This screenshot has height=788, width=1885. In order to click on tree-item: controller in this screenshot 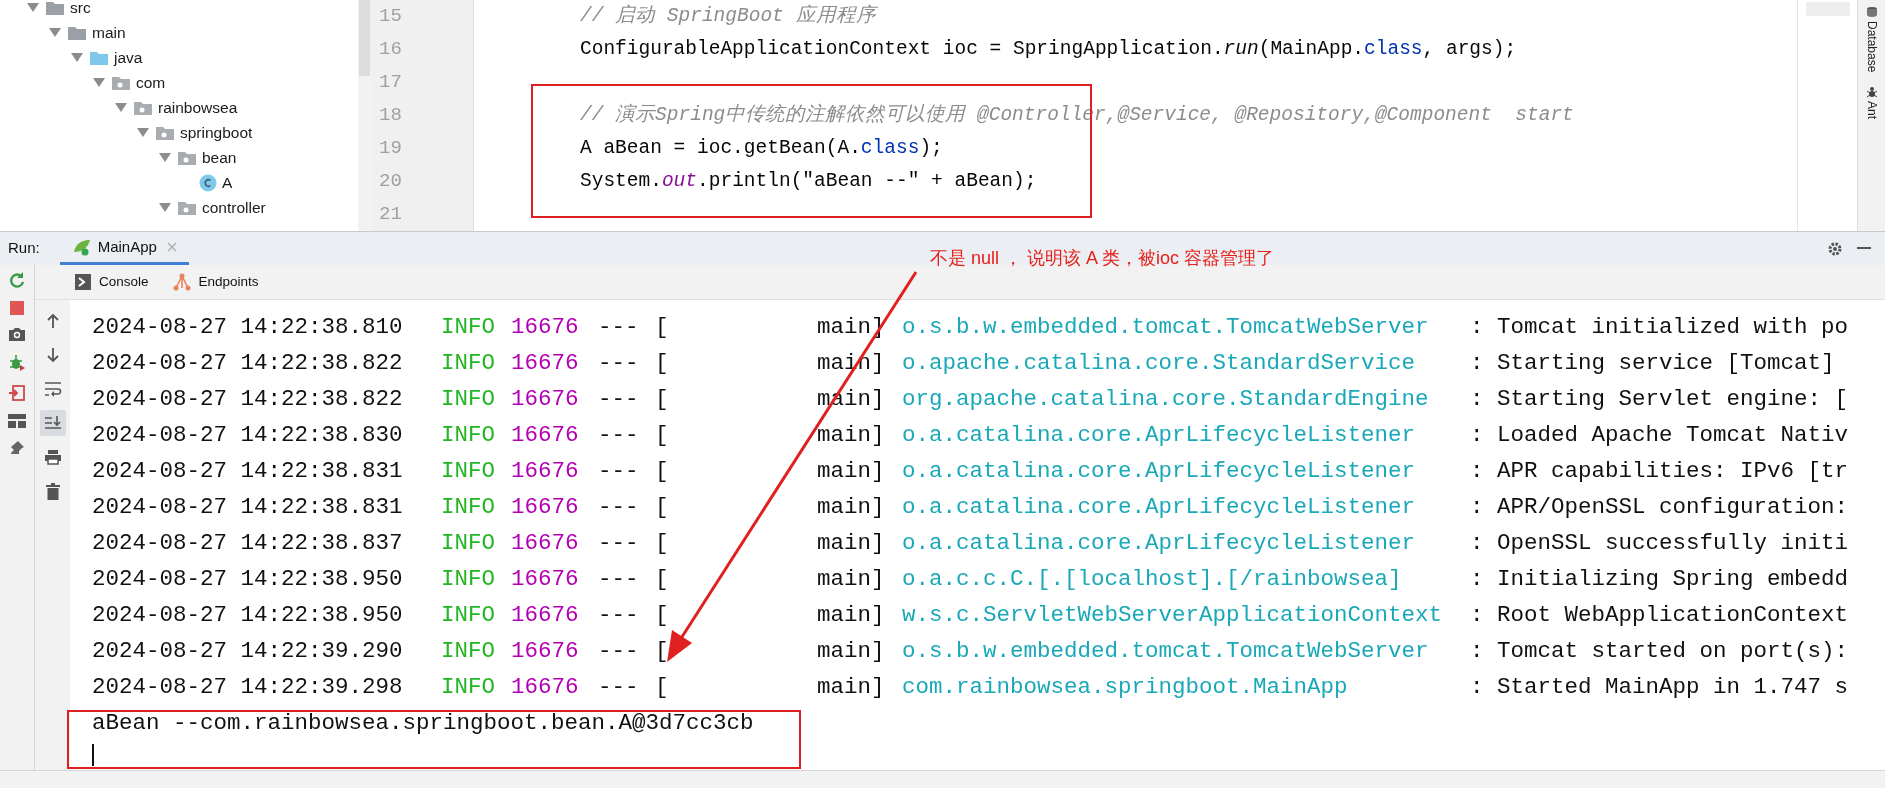, I will do `click(234, 207)`.